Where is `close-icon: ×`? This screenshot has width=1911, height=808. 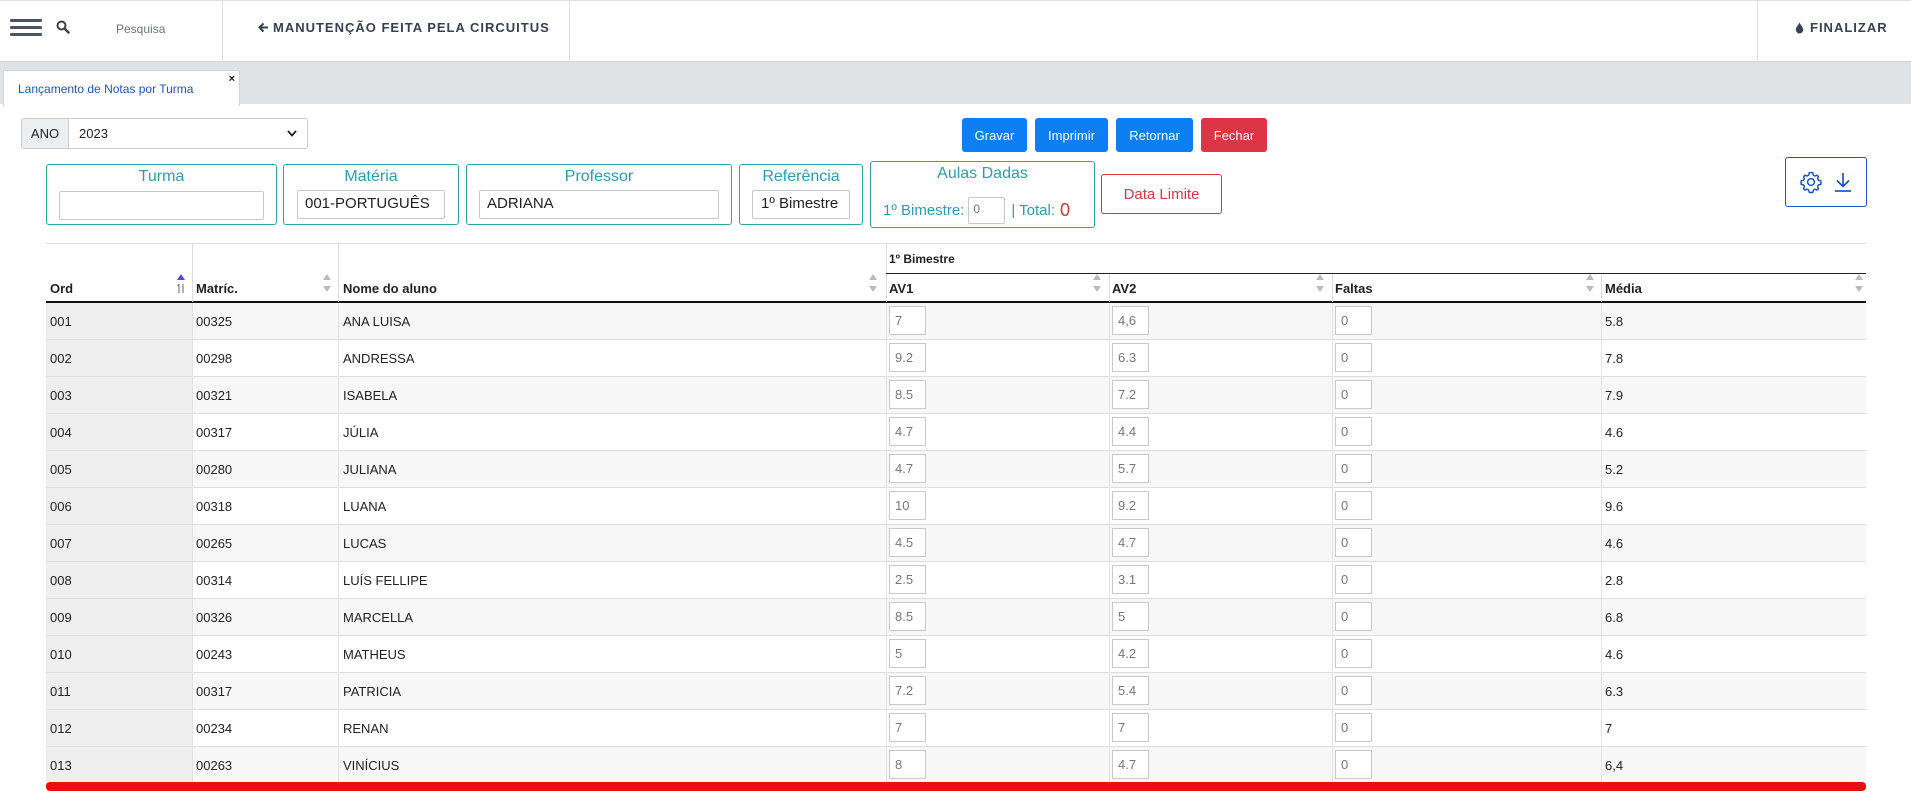
close-icon: × is located at coordinates (232, 79).